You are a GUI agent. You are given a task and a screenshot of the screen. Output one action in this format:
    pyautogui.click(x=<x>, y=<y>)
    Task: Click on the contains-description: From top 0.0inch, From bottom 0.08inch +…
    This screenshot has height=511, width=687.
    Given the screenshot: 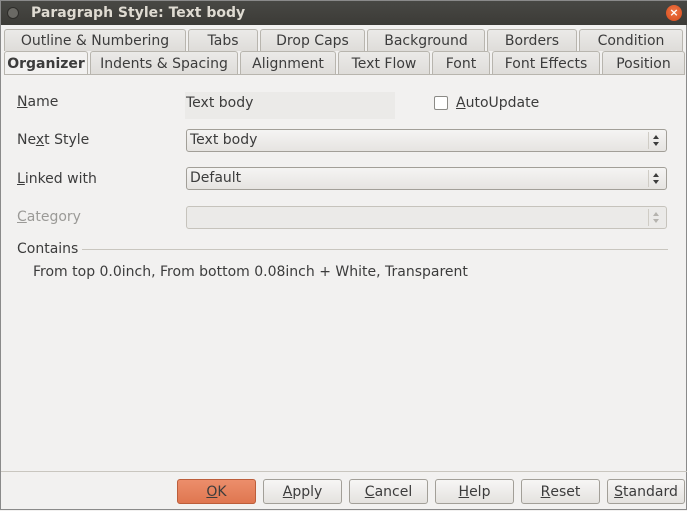 What is the action you would take?
    pyautogui.click(x=250, y=272)
    